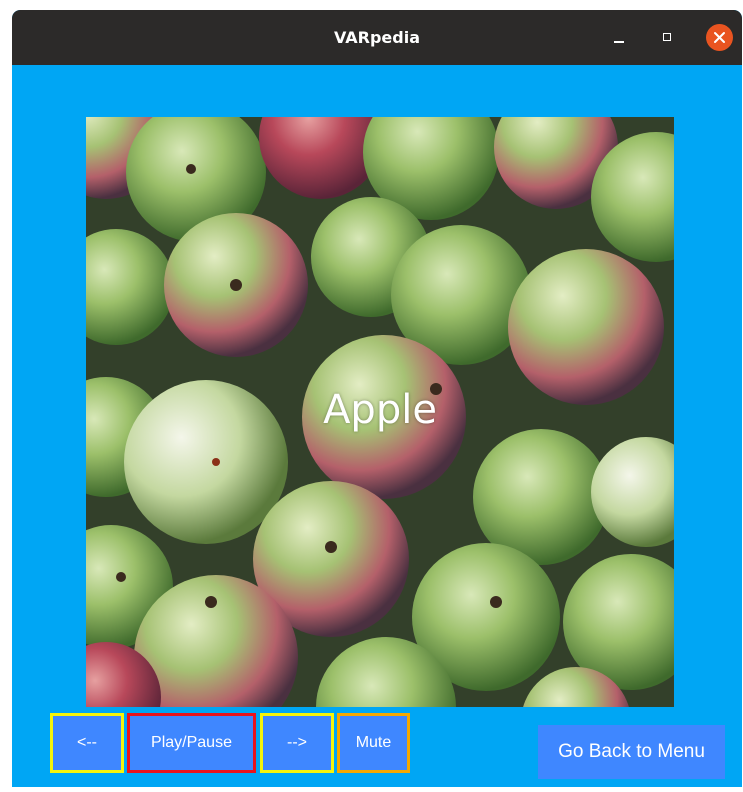 This screenshot has height=792, width=743. What do you see at coordinates (619, 37) in the screenshot?
I see `minimize-button` at bounding box center [619, 37].